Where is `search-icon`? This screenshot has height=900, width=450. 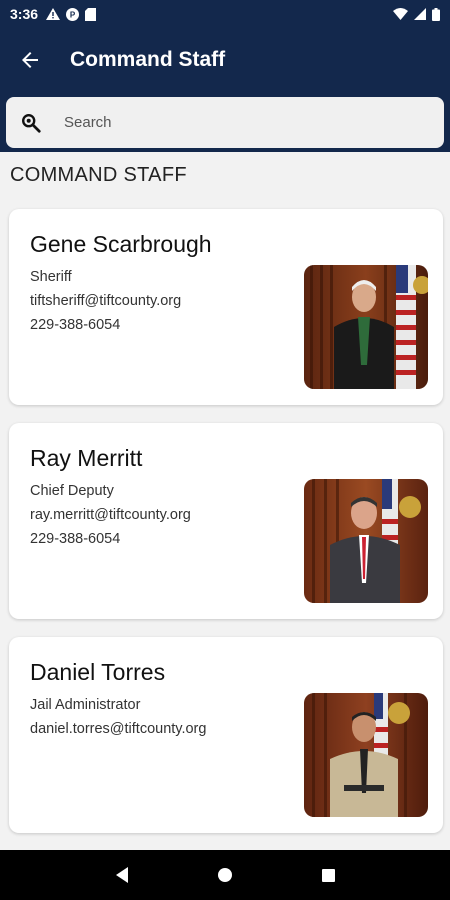
search-icon is located at coordinates (31, 123).